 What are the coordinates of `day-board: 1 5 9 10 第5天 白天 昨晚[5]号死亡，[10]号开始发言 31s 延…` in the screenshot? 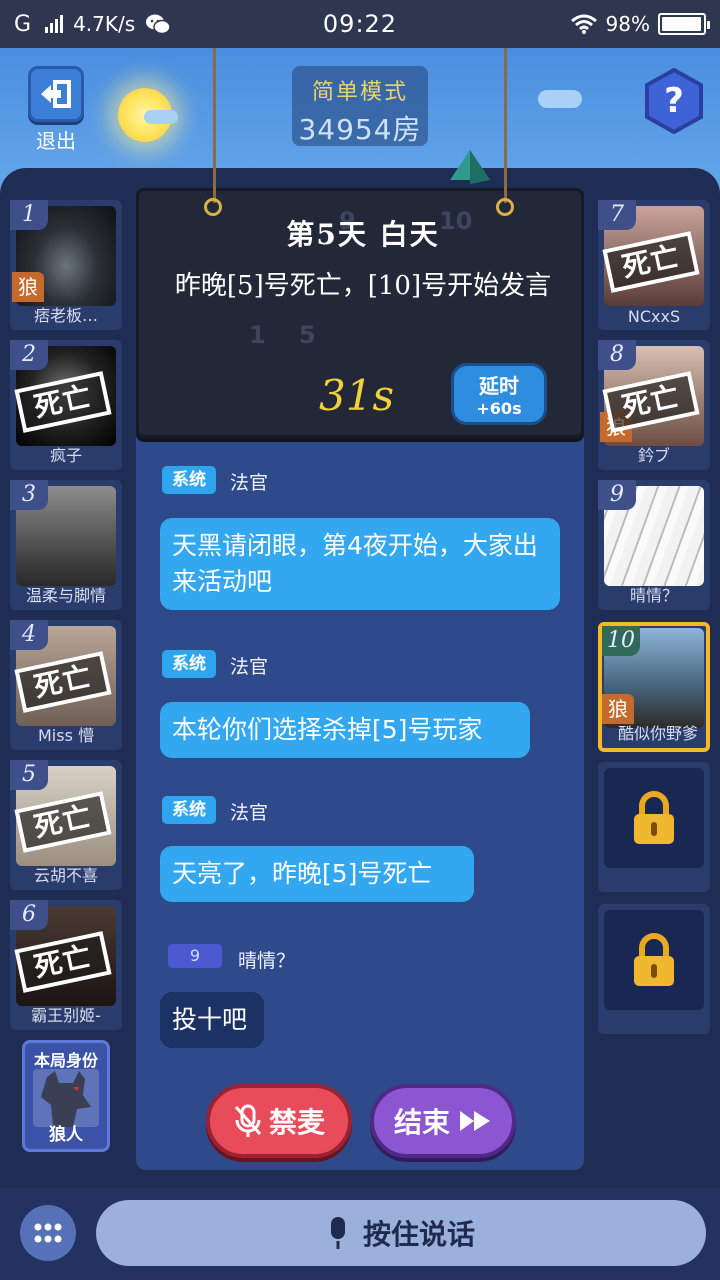 It's located at (360, 313).